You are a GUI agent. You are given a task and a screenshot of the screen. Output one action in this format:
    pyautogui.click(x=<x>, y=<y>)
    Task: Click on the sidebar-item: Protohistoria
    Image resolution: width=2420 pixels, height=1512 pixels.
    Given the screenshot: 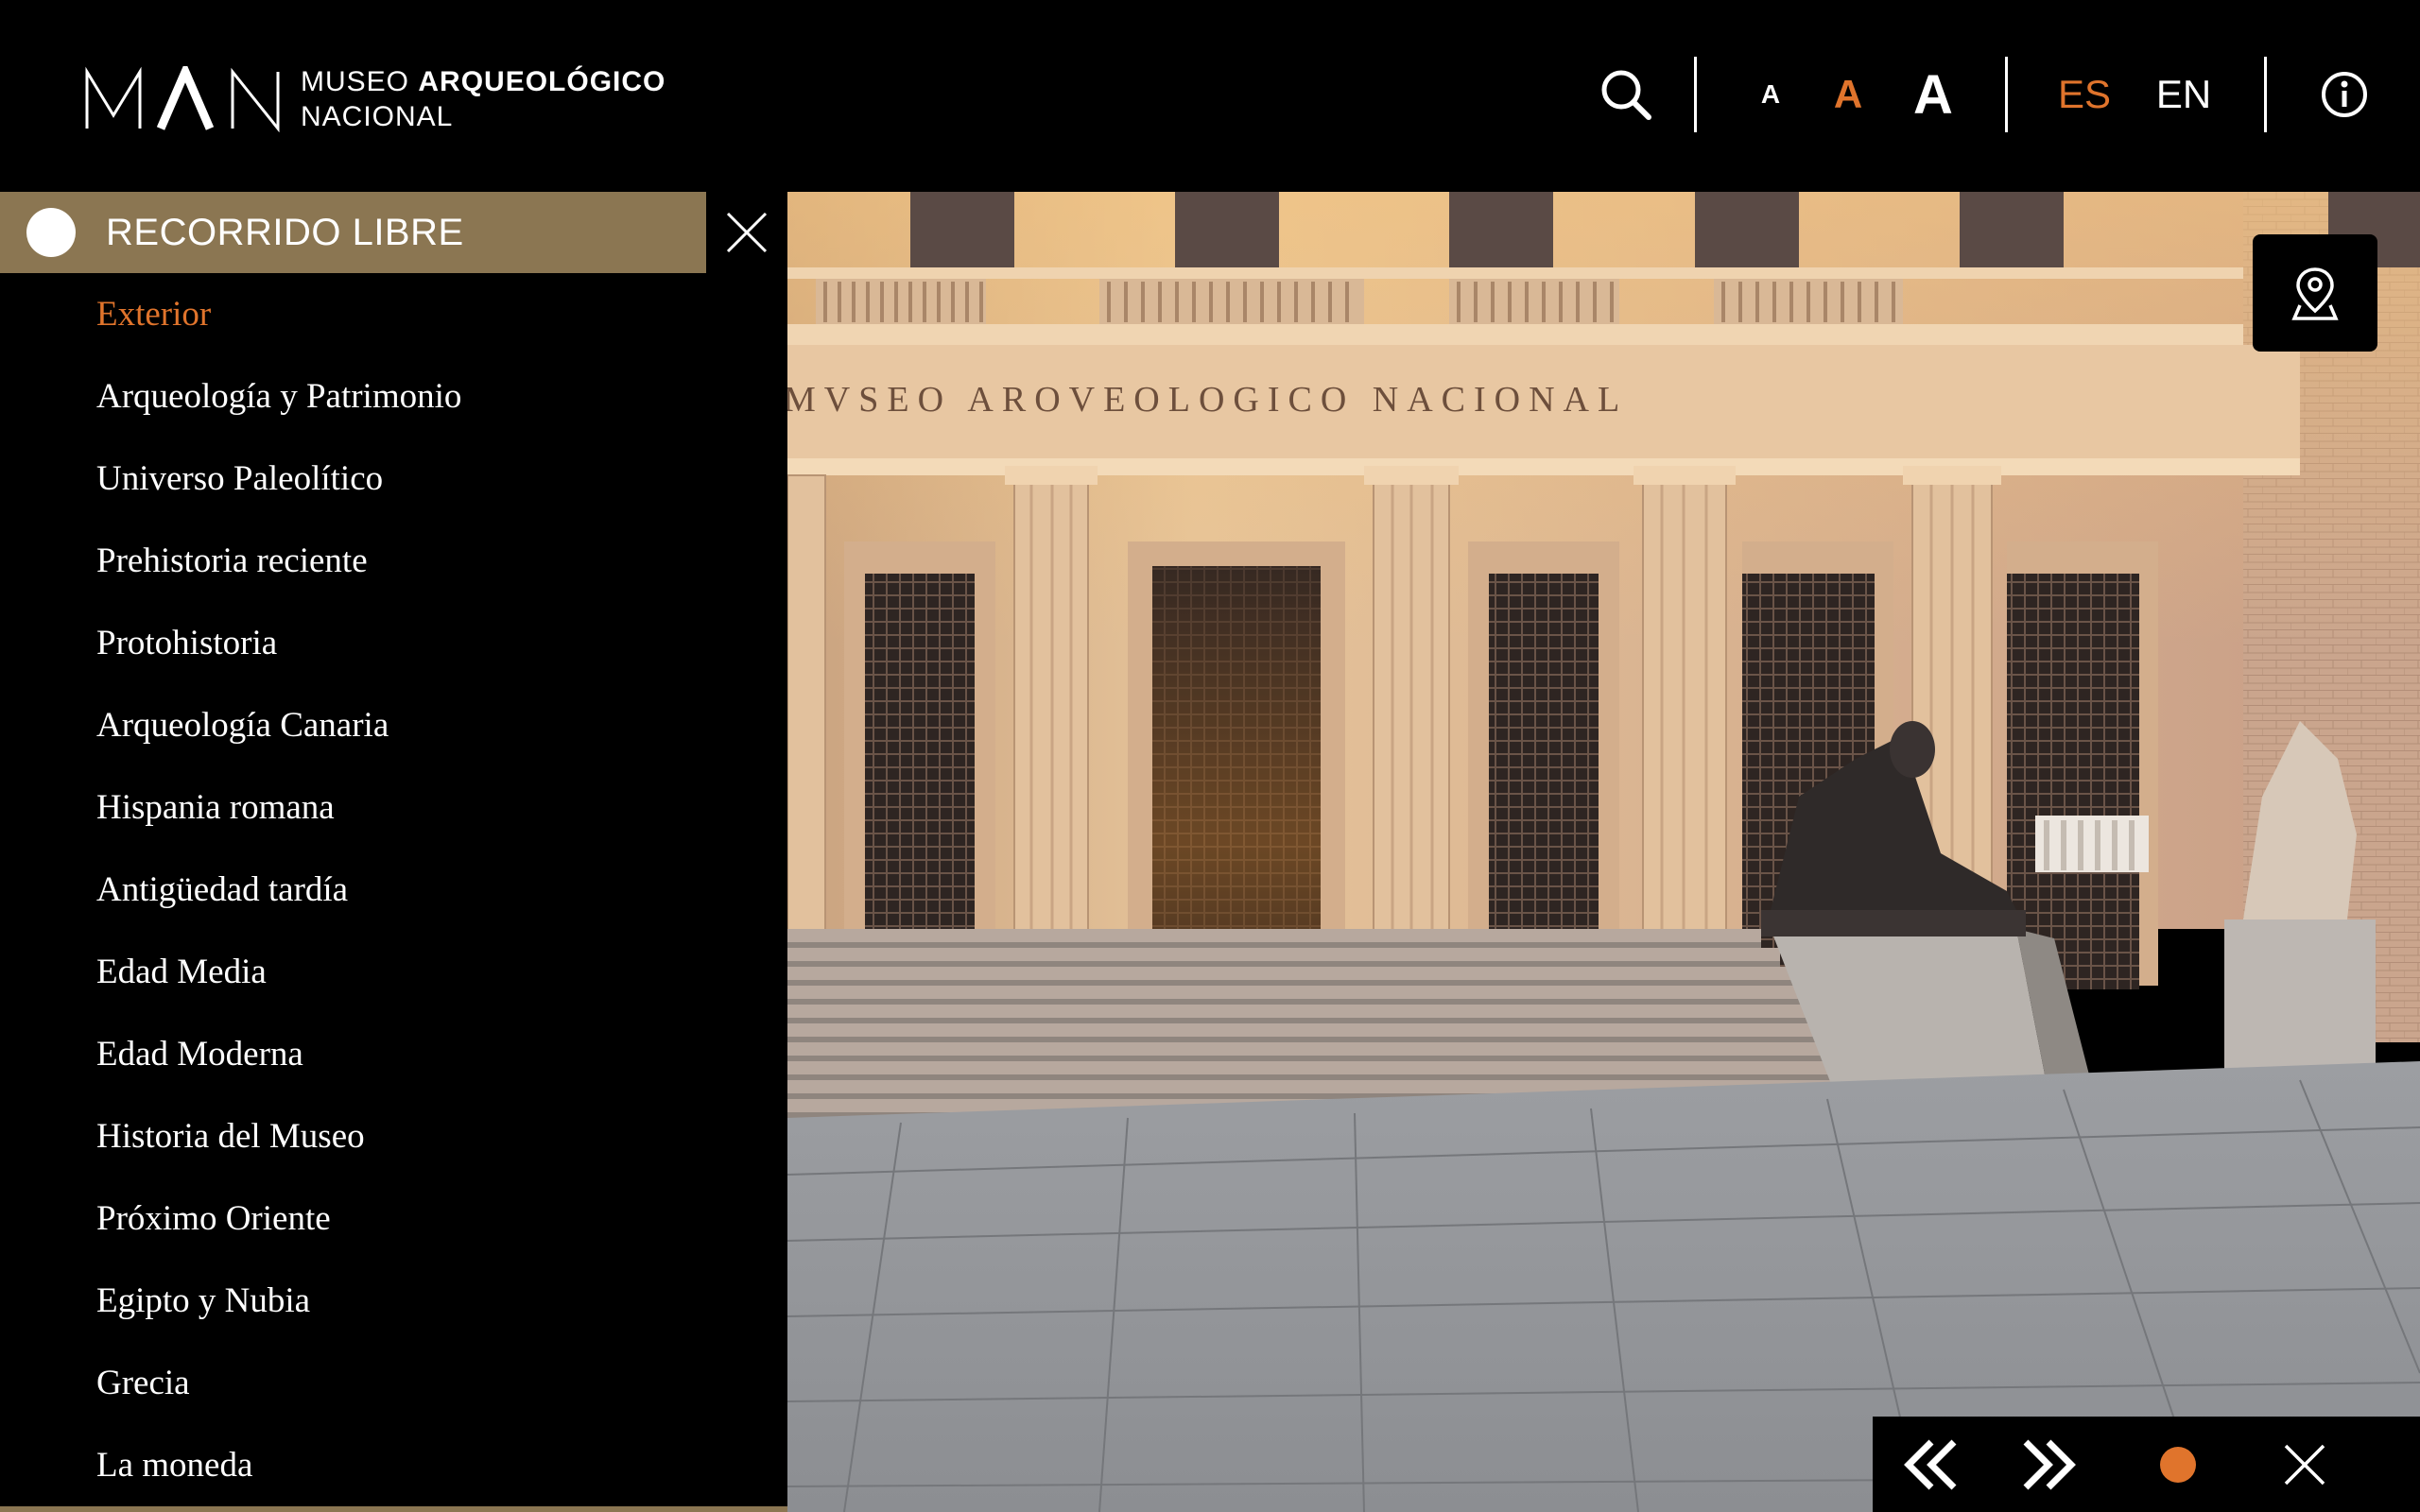 What is the action you would take?
    pyautogui.click(x=393, y=643)
    